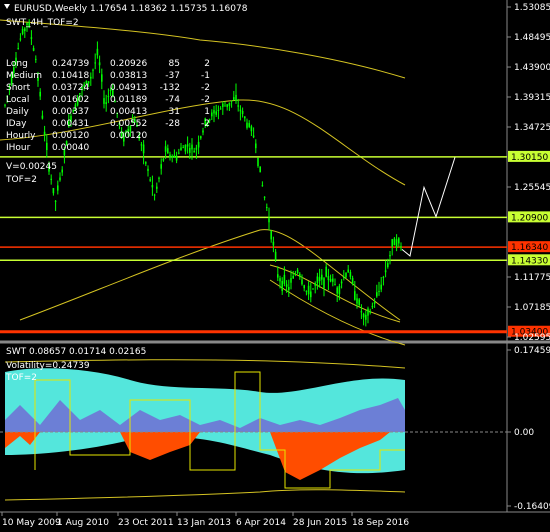 The width and height of the screenshot is (550, 532). What do you see at coordinates (532, 351) in the screenshot?
I see `sub-axis-label: 0.17459` at bounding box center [532, 351].